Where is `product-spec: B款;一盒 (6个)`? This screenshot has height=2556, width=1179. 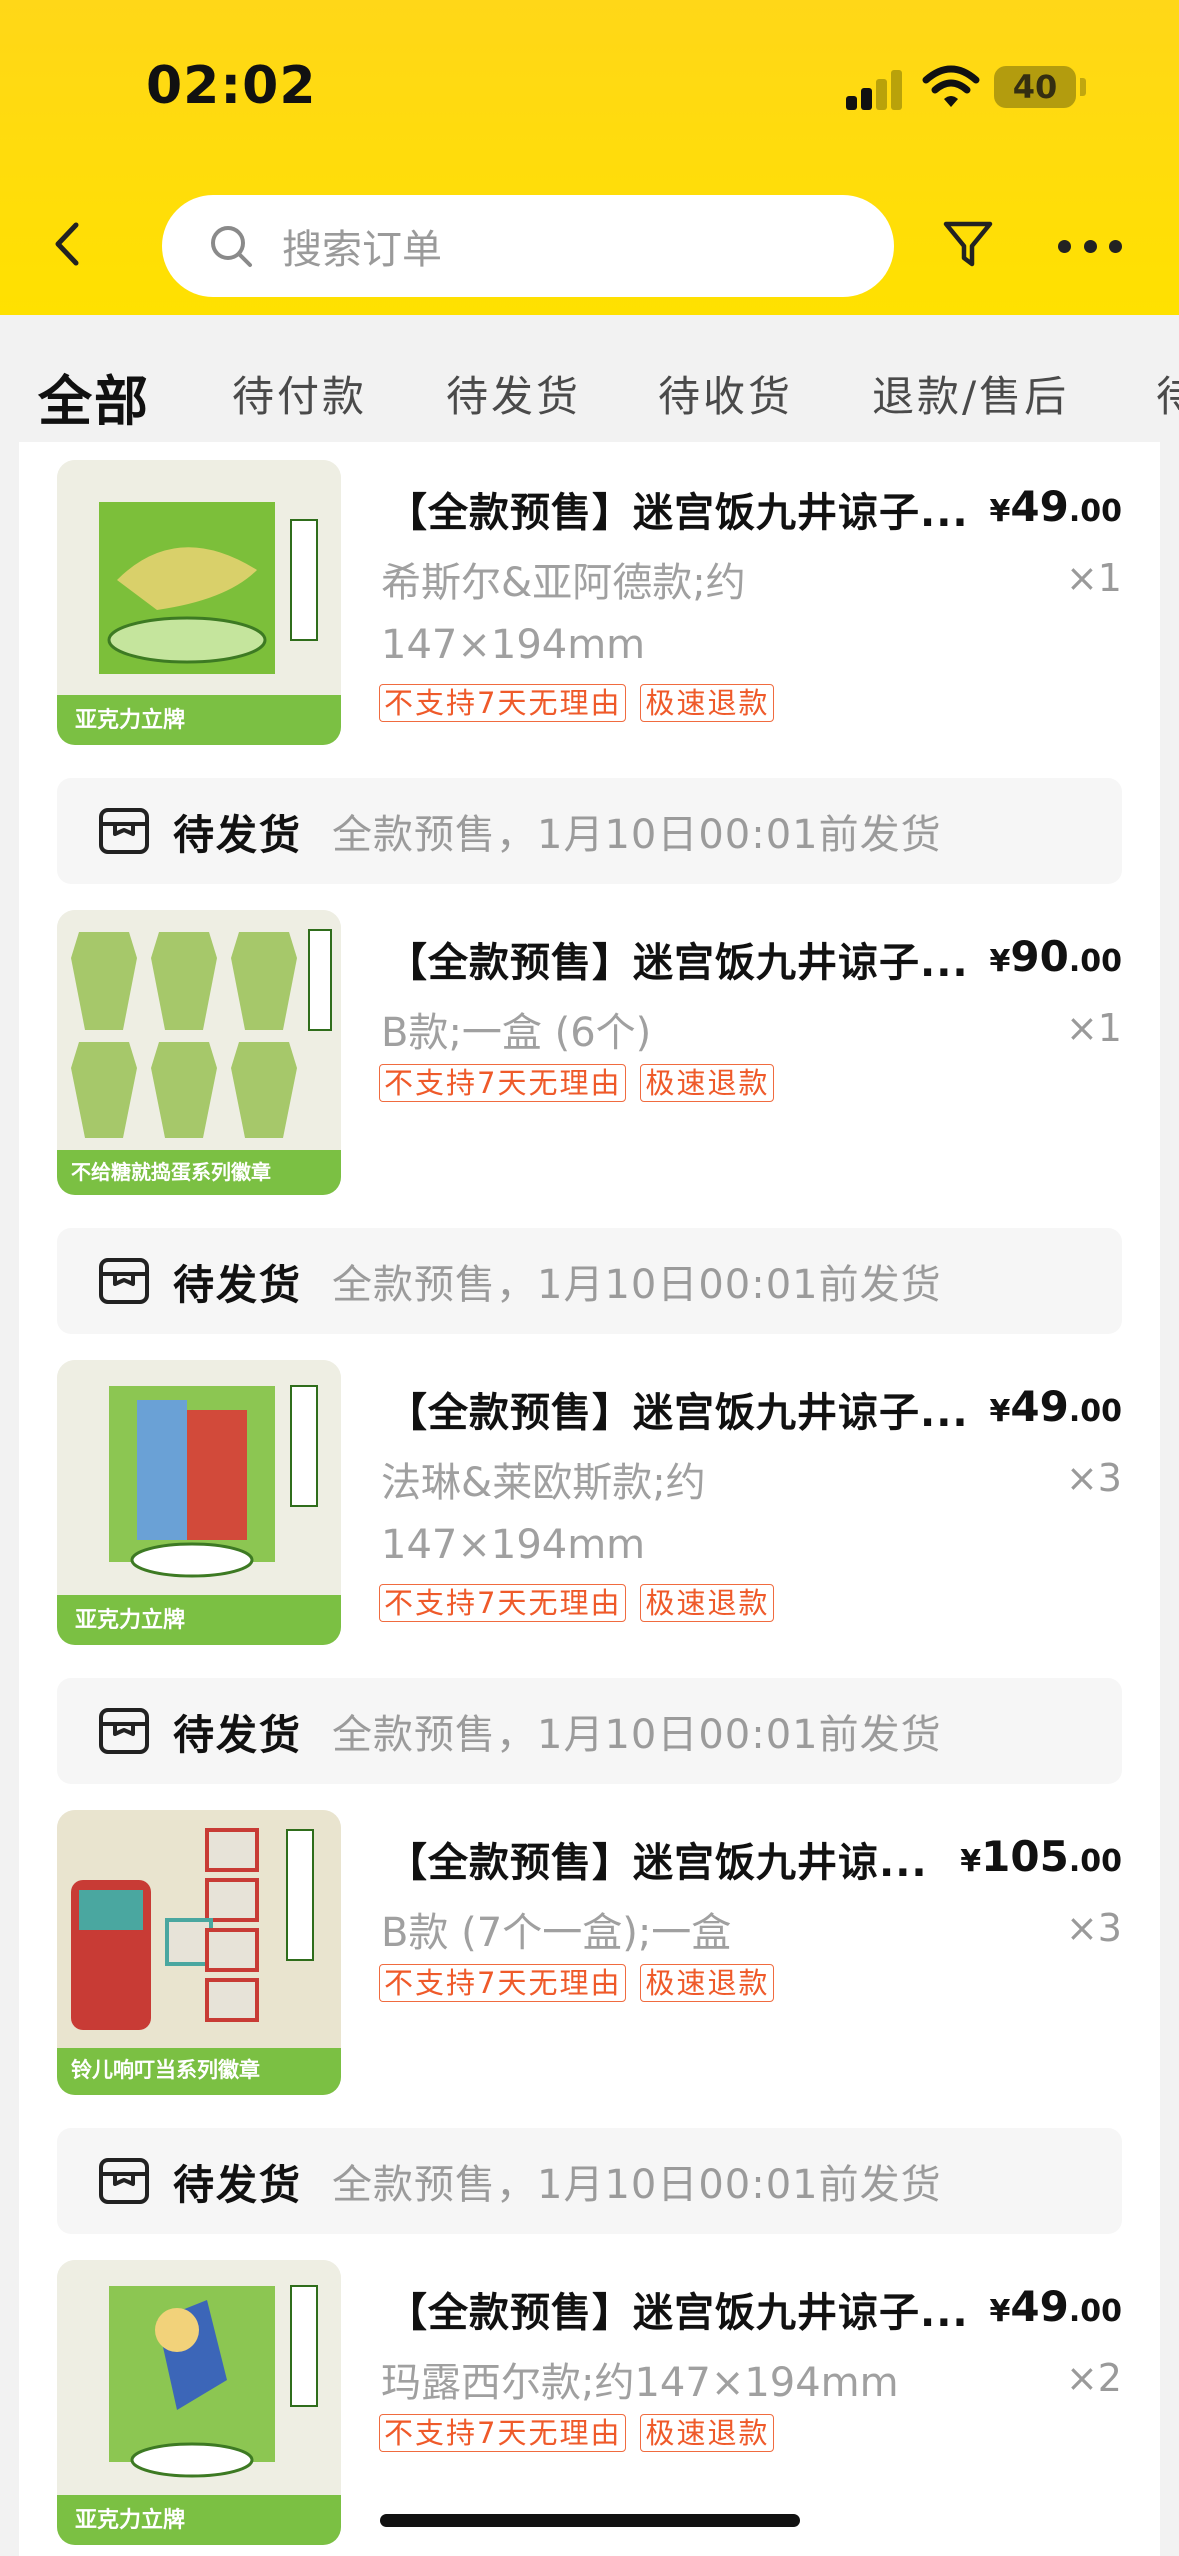 product-spec: B款;一盒 (6个) is located at coordinates (516, 1033).